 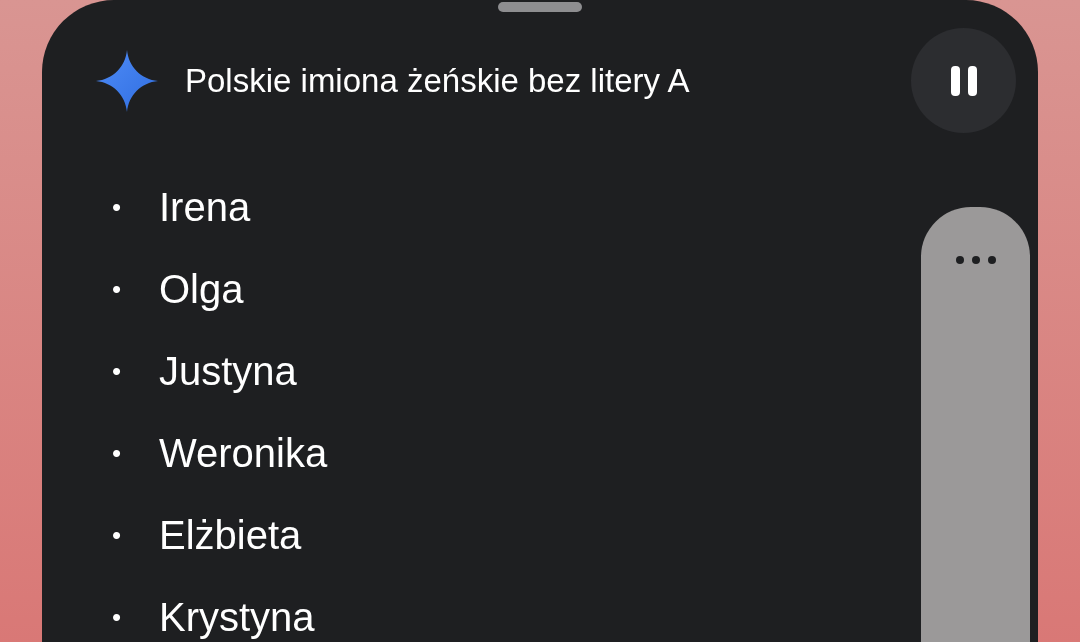 What do you see at coordinates (205, 207) in the screenshot?
I see `list-item-text: Irena` at bounding box center [205, 207].